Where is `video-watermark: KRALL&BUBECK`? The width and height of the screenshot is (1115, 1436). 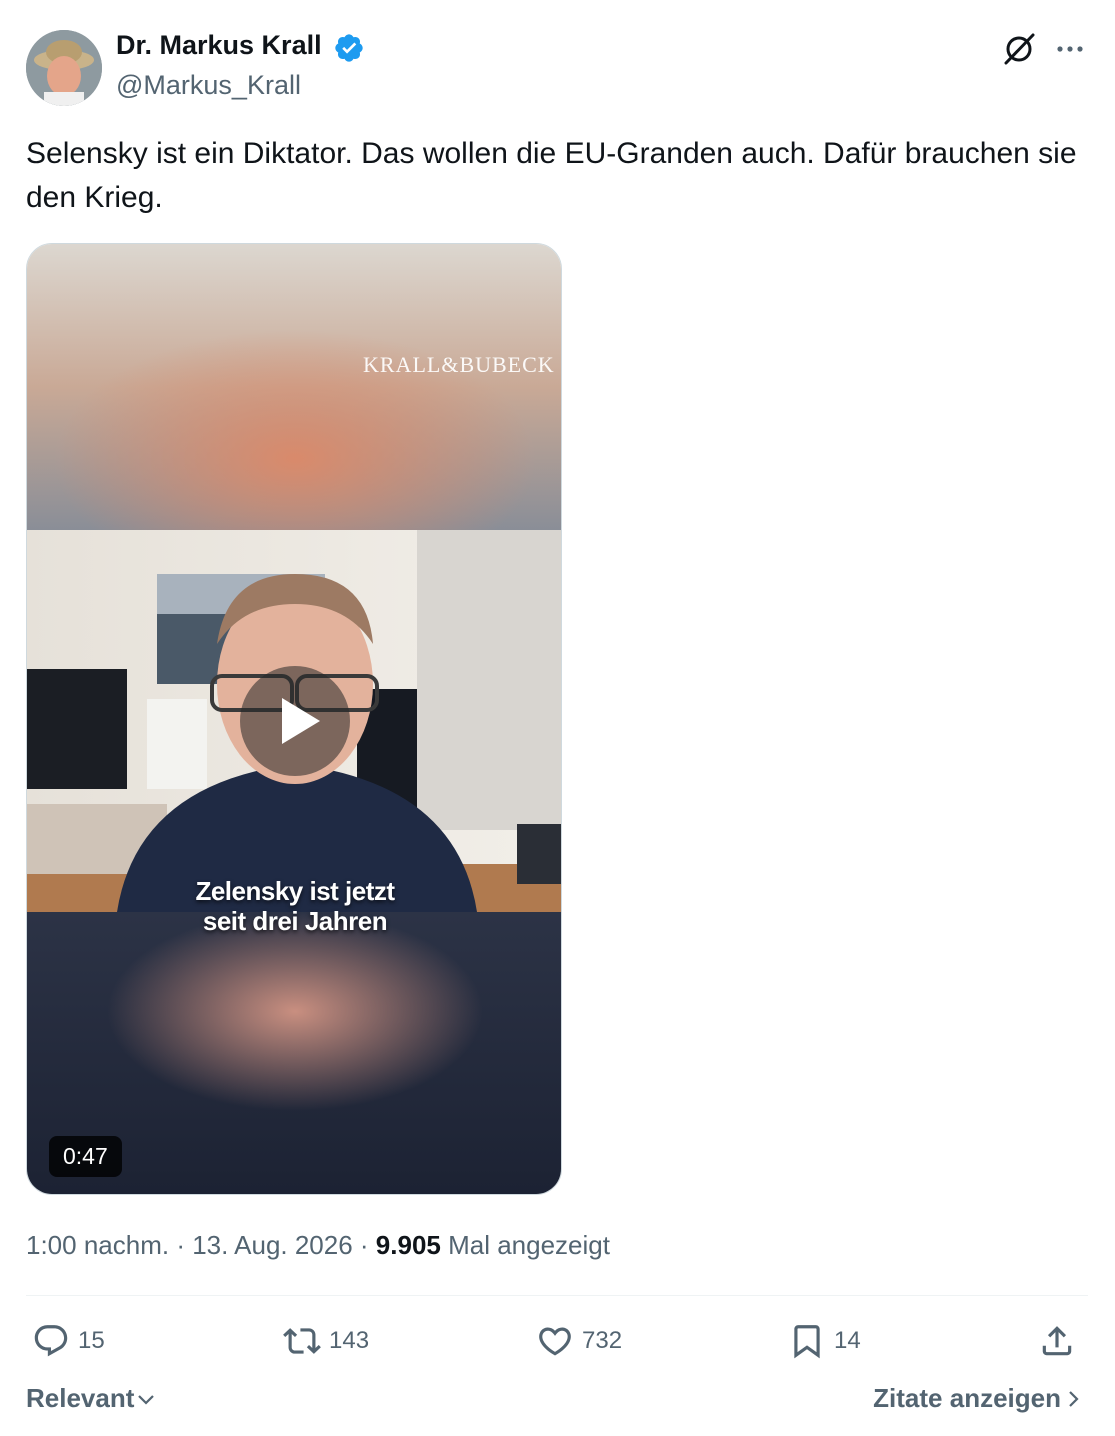
video-watermark: KRALL&BUBECK is located at coordinates (459, 364).